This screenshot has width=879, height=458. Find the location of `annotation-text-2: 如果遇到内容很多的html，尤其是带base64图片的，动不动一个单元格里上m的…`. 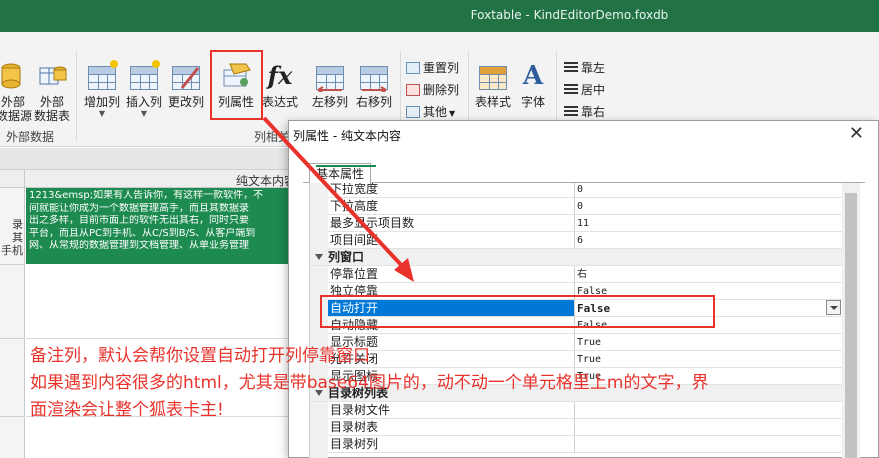

annotation-text-2: 如果遇到内容很多的html，尤其是带base64图片的，动不动一个单元格里上m的… is located at coordinates (369, 383).